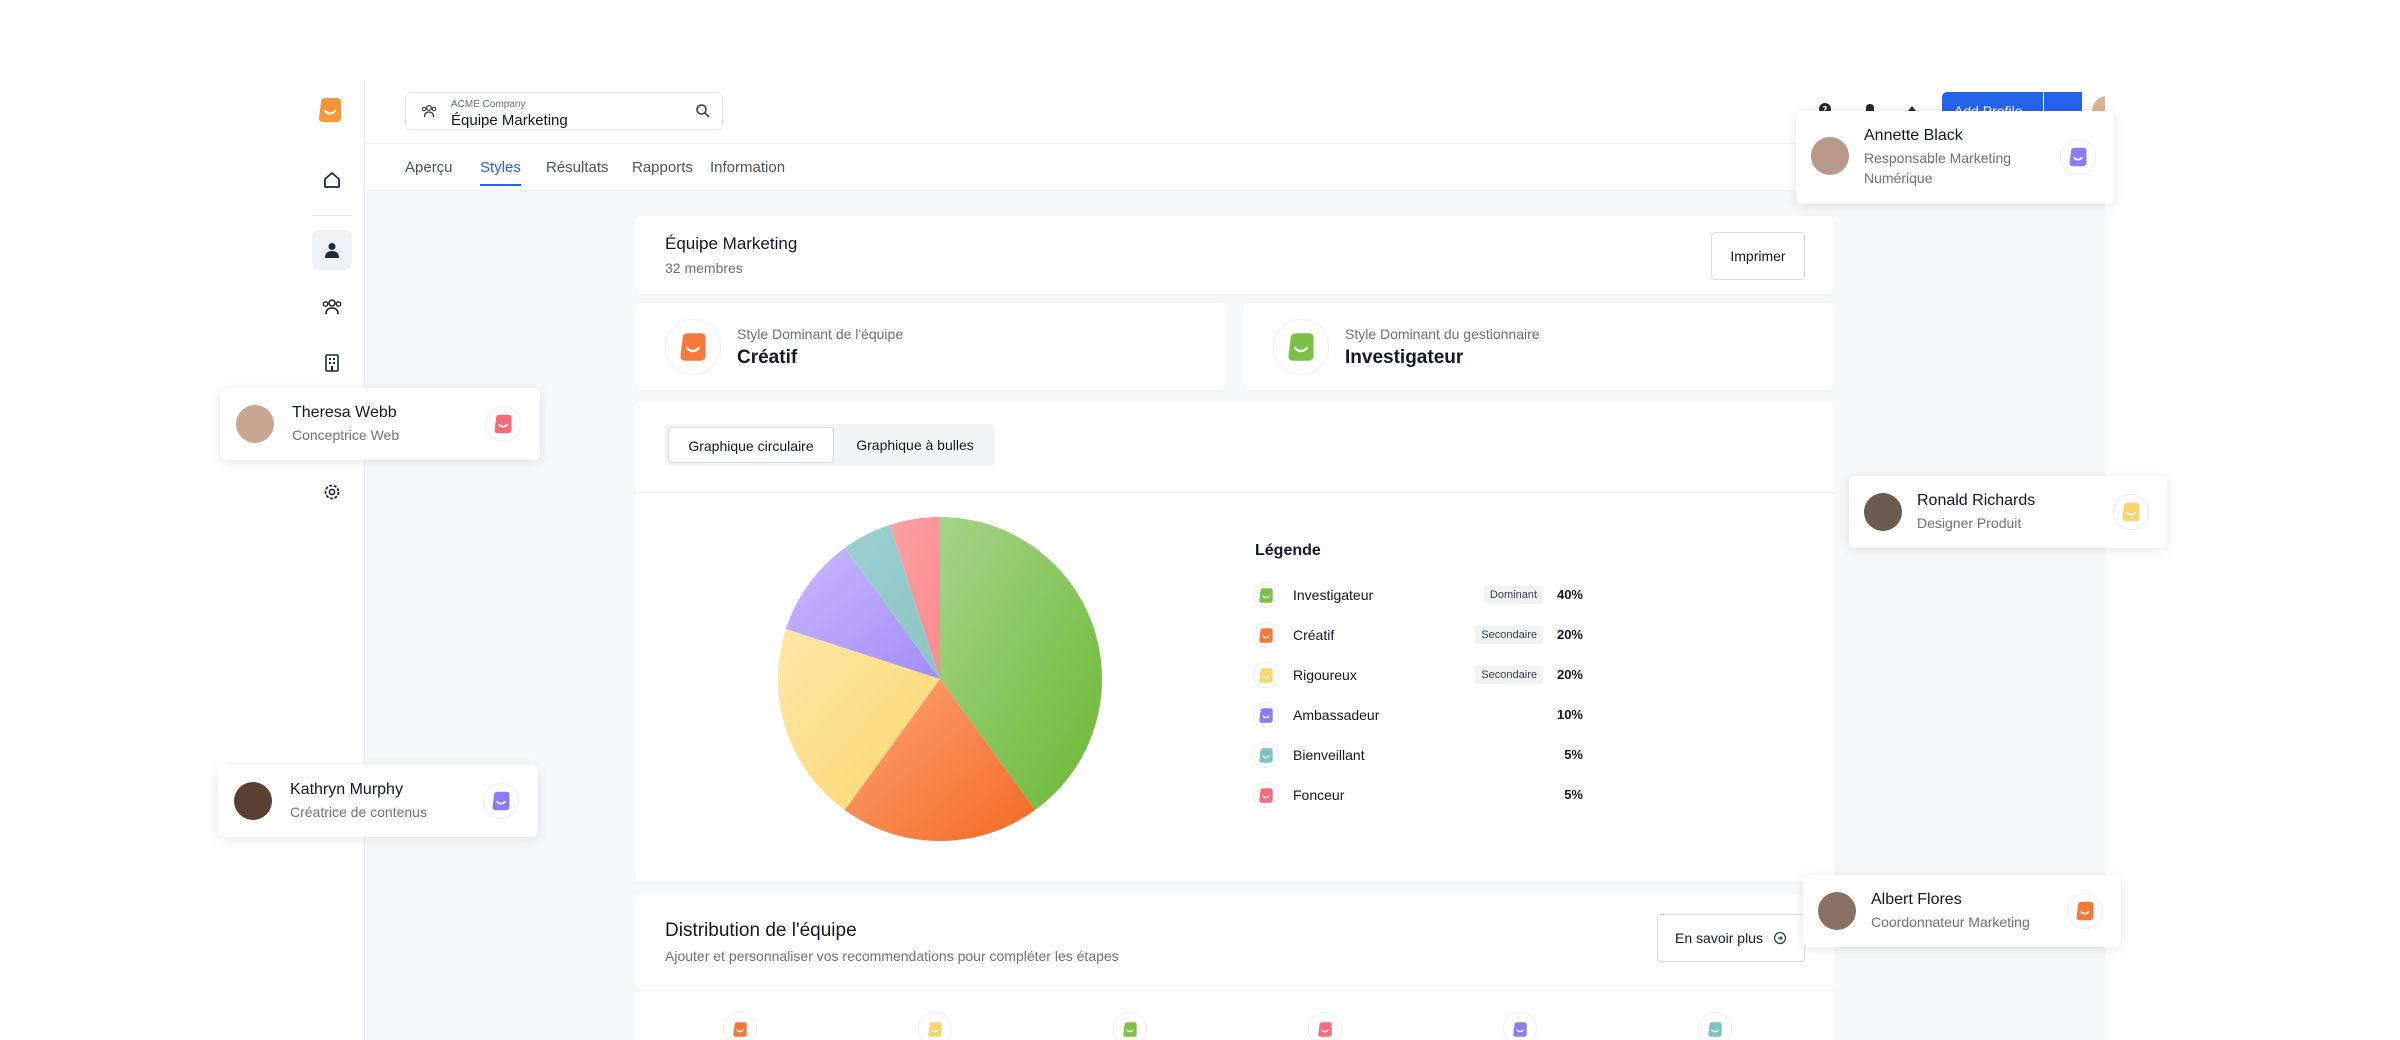  I want to click on legend-item: Investigateur Dominant 40%, so click(1418, 595).